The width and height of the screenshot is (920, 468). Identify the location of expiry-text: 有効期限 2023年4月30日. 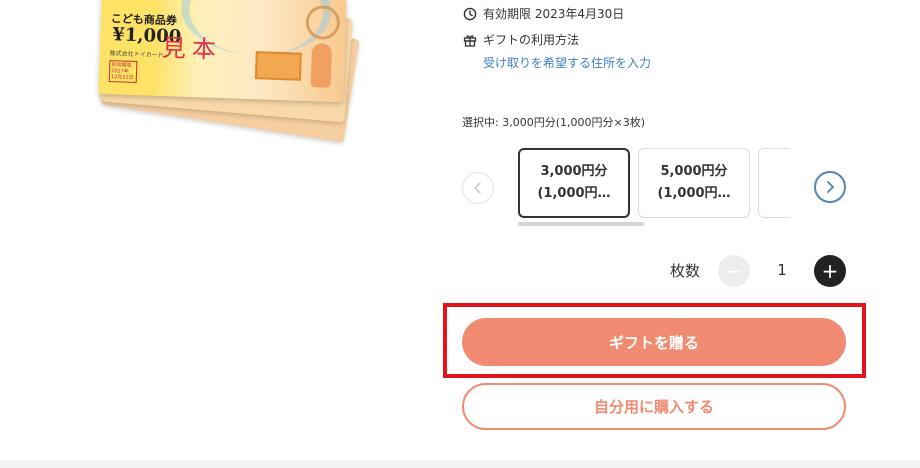
(554, 14).